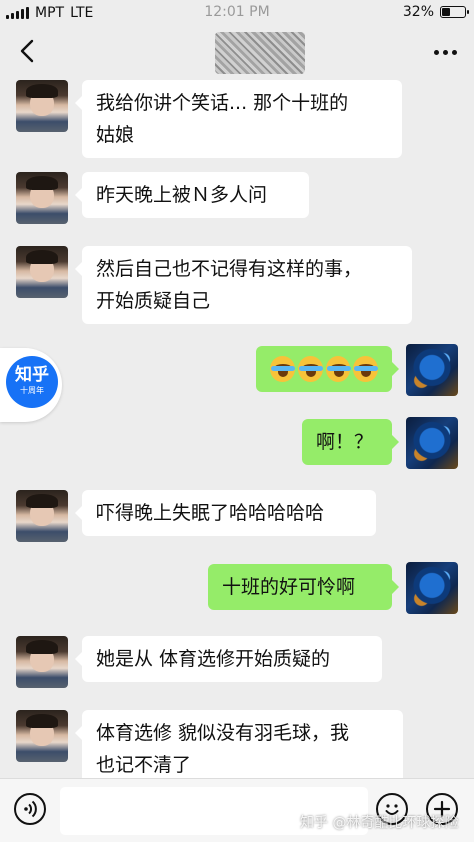 Image resolution: width=474 pixels, height=842 pixels. Describe the element at coordinates (144, 765) in the screenshot. I see `message-line: 也记不清了` at that location.